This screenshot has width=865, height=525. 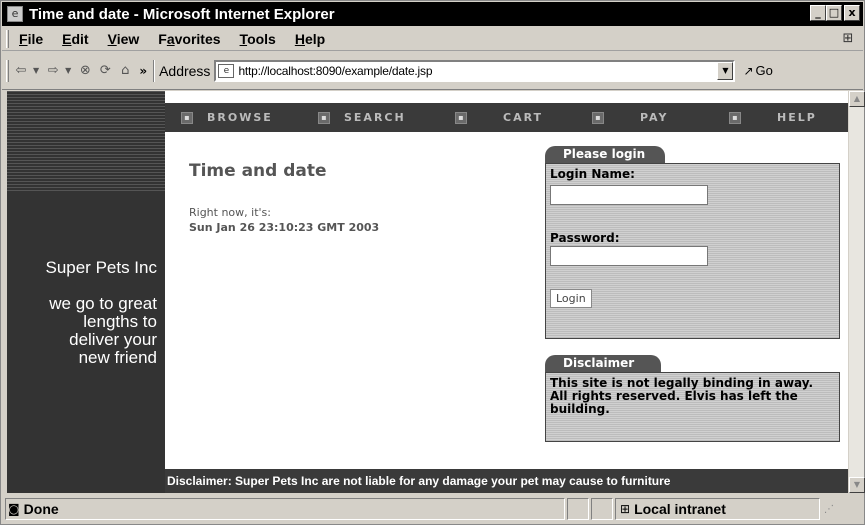 What do you see at coordinates (36, 70) in the screenshot?
I see `back-dropdown-icon: ▼` at bounding box center [36, 70].